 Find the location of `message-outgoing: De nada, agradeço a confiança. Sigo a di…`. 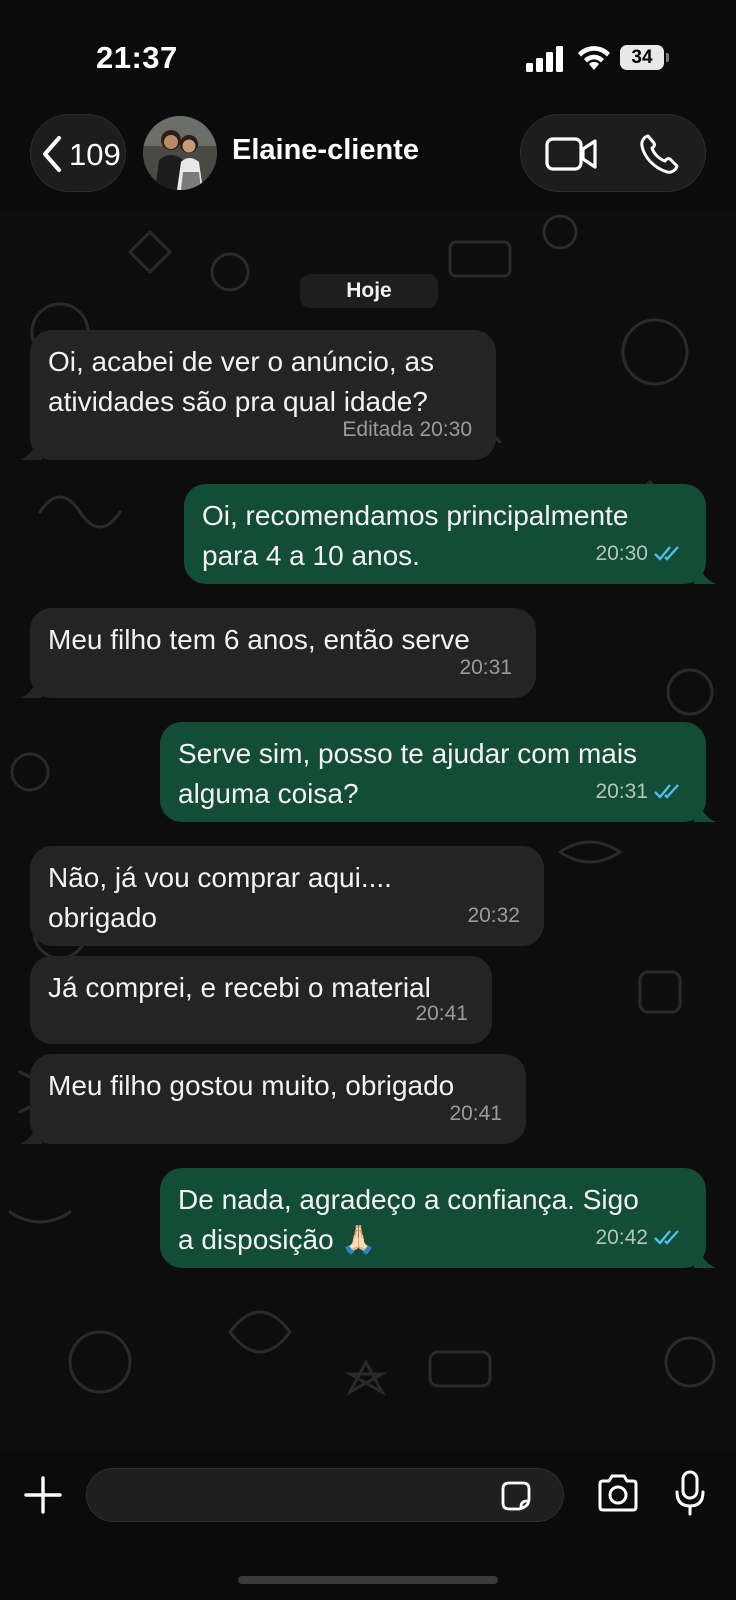

message-outgoing: De nada, agradeço a confiança. Sigo a di… is located at coordinates (438, 1218).